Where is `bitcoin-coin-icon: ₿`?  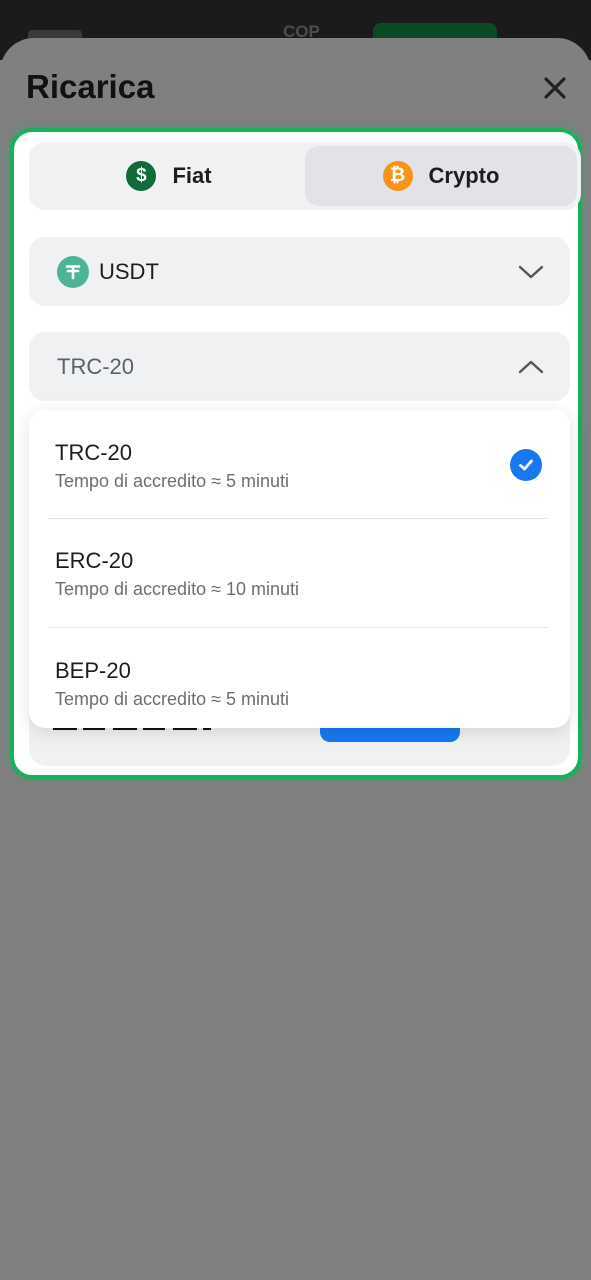
bitcoin-coin-icon: ₿ is located at coordinates (397, 176).